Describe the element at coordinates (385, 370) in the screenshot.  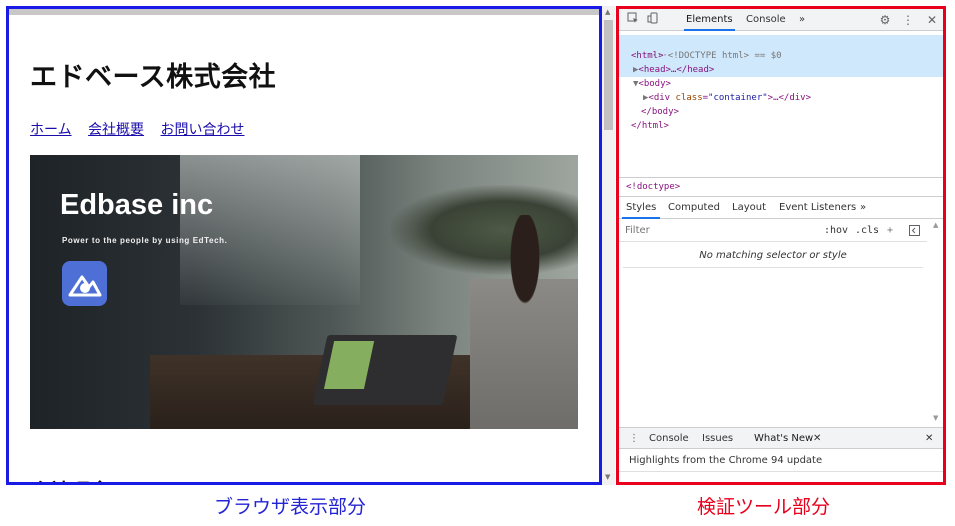
I see `hero-laptop` at that location.